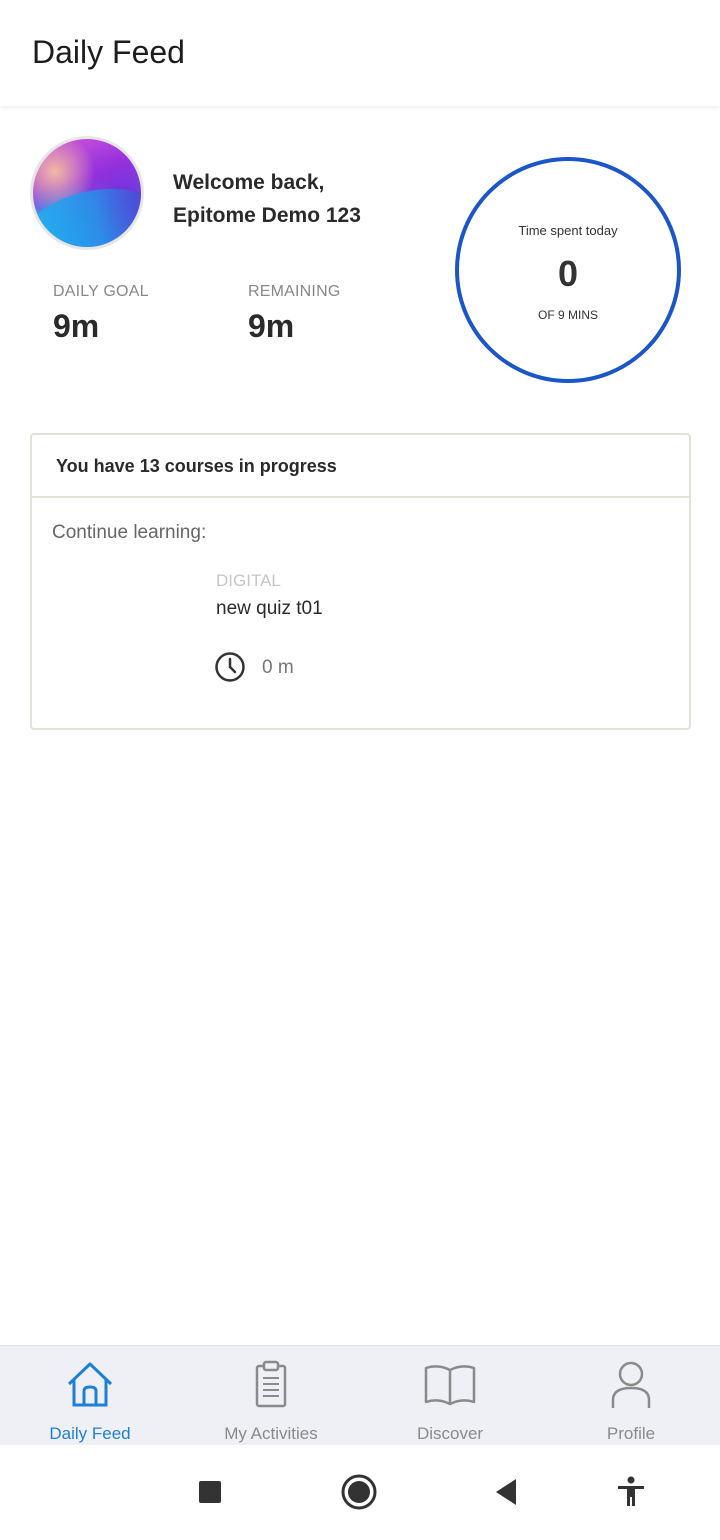 Image resolution: width=720 pixels, height=1540 pixels. What do you see at coordinates (87, 193) in the screenshot?
I see `avatar` at bounding box center [87, 193].